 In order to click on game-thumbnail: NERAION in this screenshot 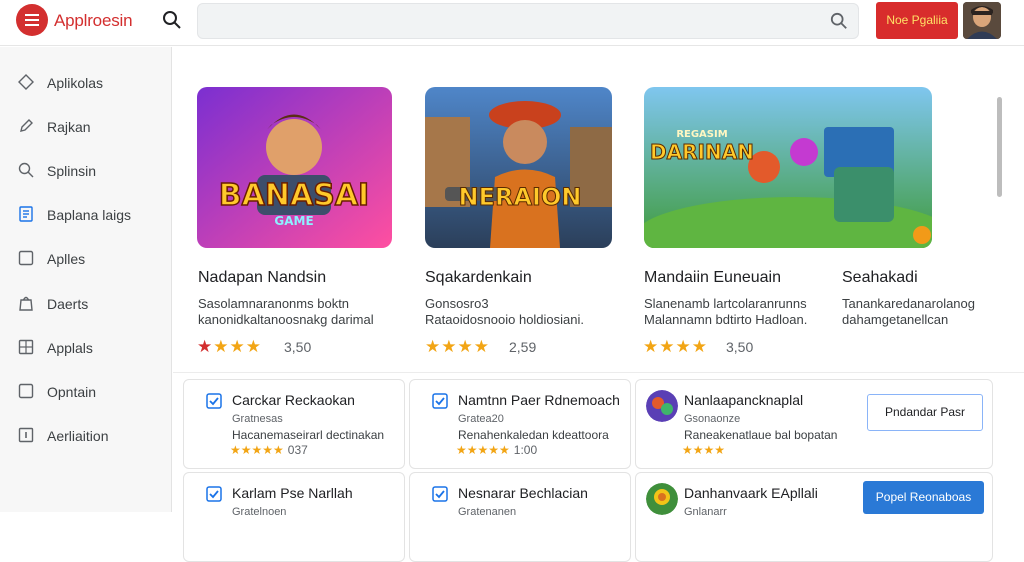, I will do `click(518, 167)`.